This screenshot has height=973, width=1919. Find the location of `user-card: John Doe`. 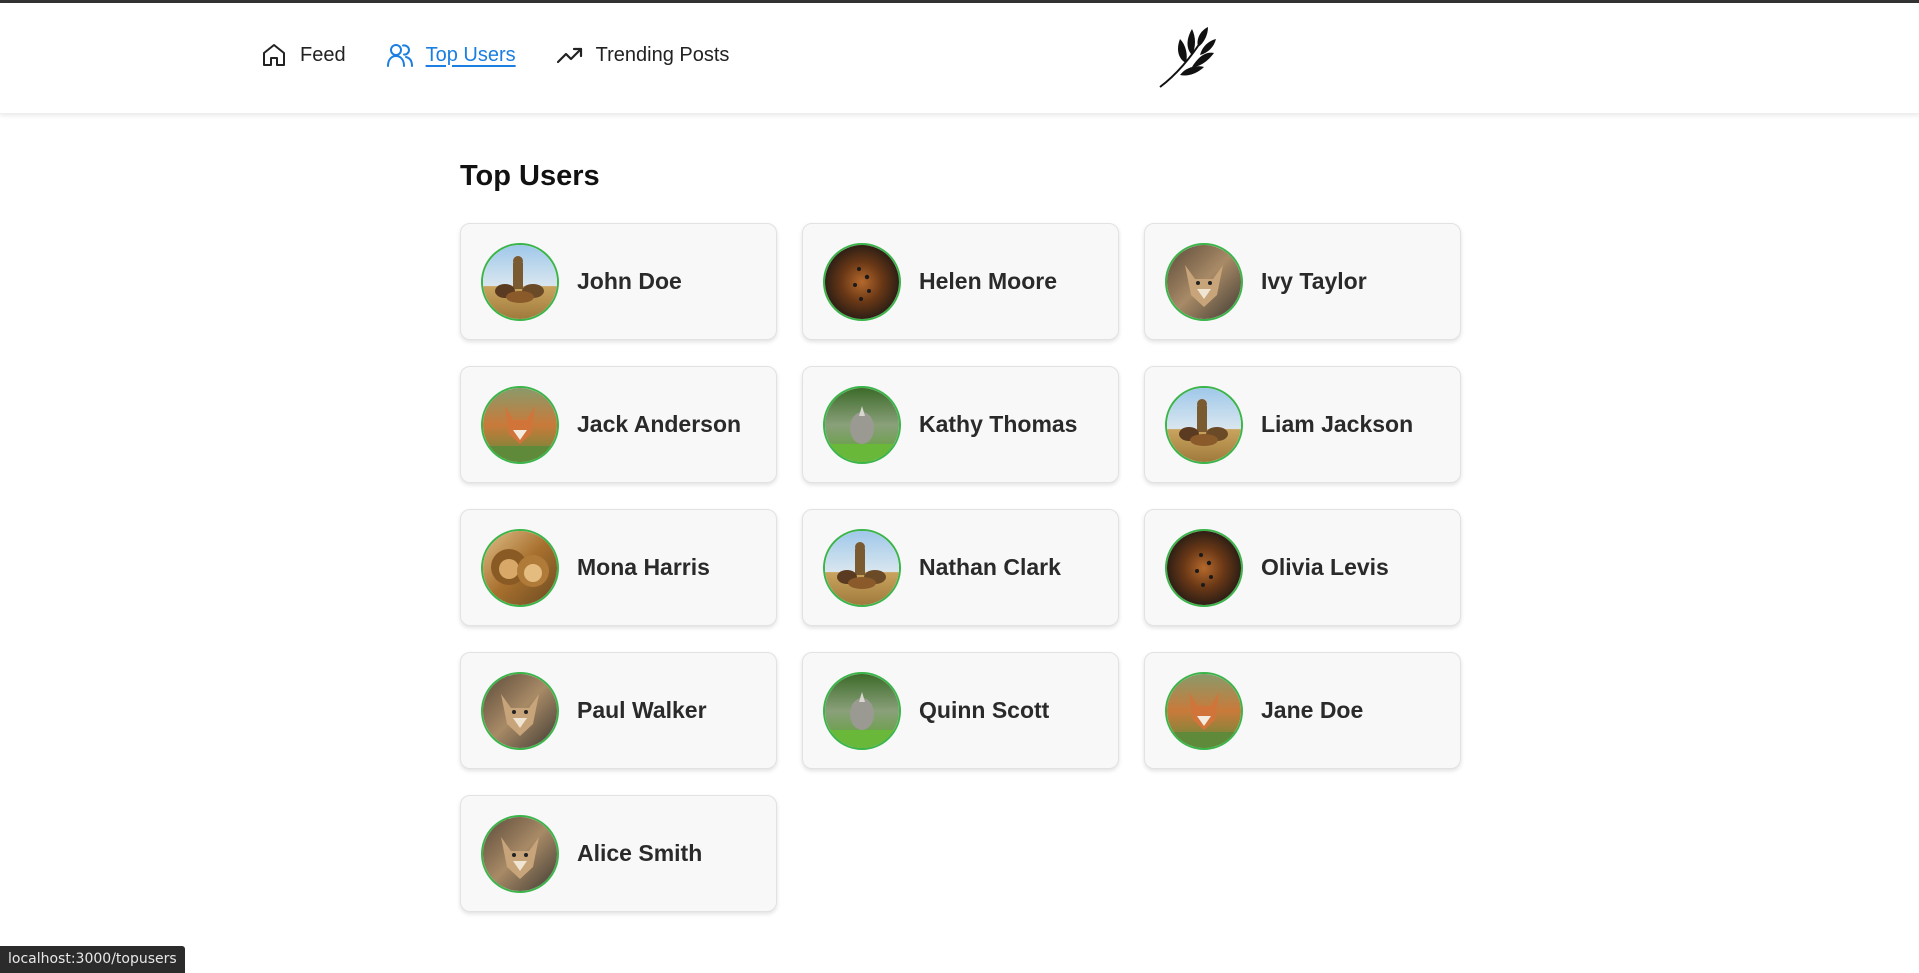

user-card: John Doe is located at coordinates (618, 281).